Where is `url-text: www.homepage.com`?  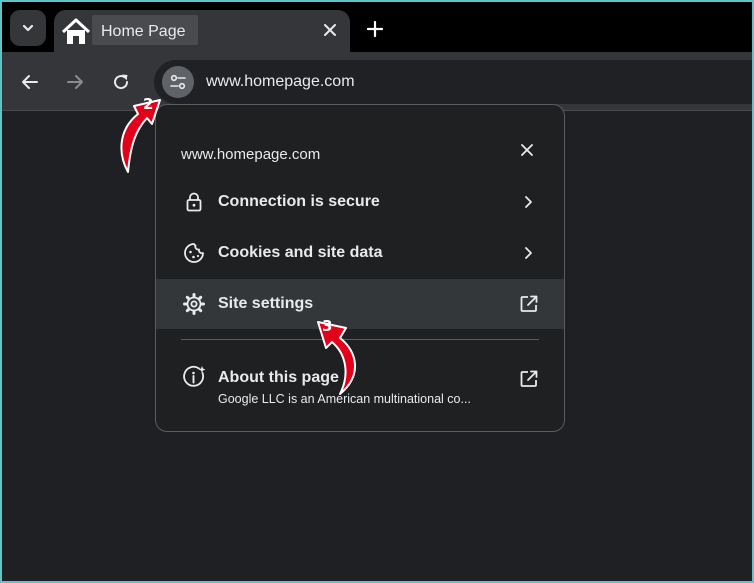
url-text: www.homepage.com is located at coordinates (280, 82).